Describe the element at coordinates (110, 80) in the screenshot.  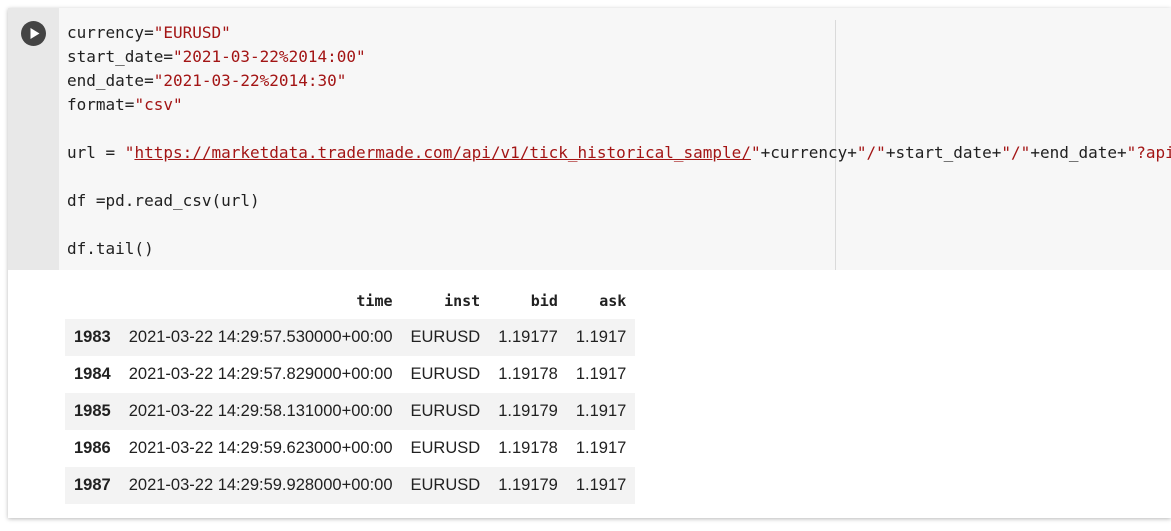
I see `code-token: end_date=` at that location.